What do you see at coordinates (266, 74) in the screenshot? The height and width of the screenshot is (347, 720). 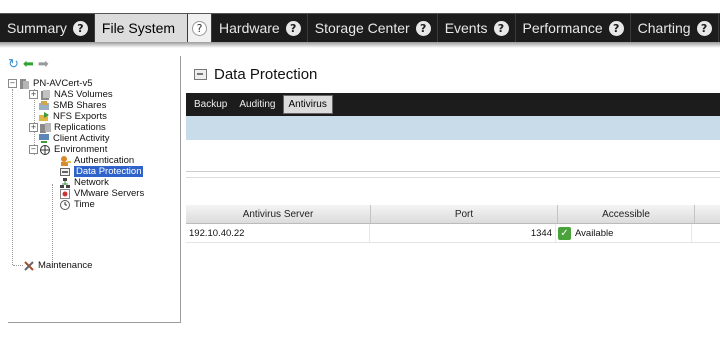 I see `page-title-text: Data Protection` at bounding box center [266, 74].